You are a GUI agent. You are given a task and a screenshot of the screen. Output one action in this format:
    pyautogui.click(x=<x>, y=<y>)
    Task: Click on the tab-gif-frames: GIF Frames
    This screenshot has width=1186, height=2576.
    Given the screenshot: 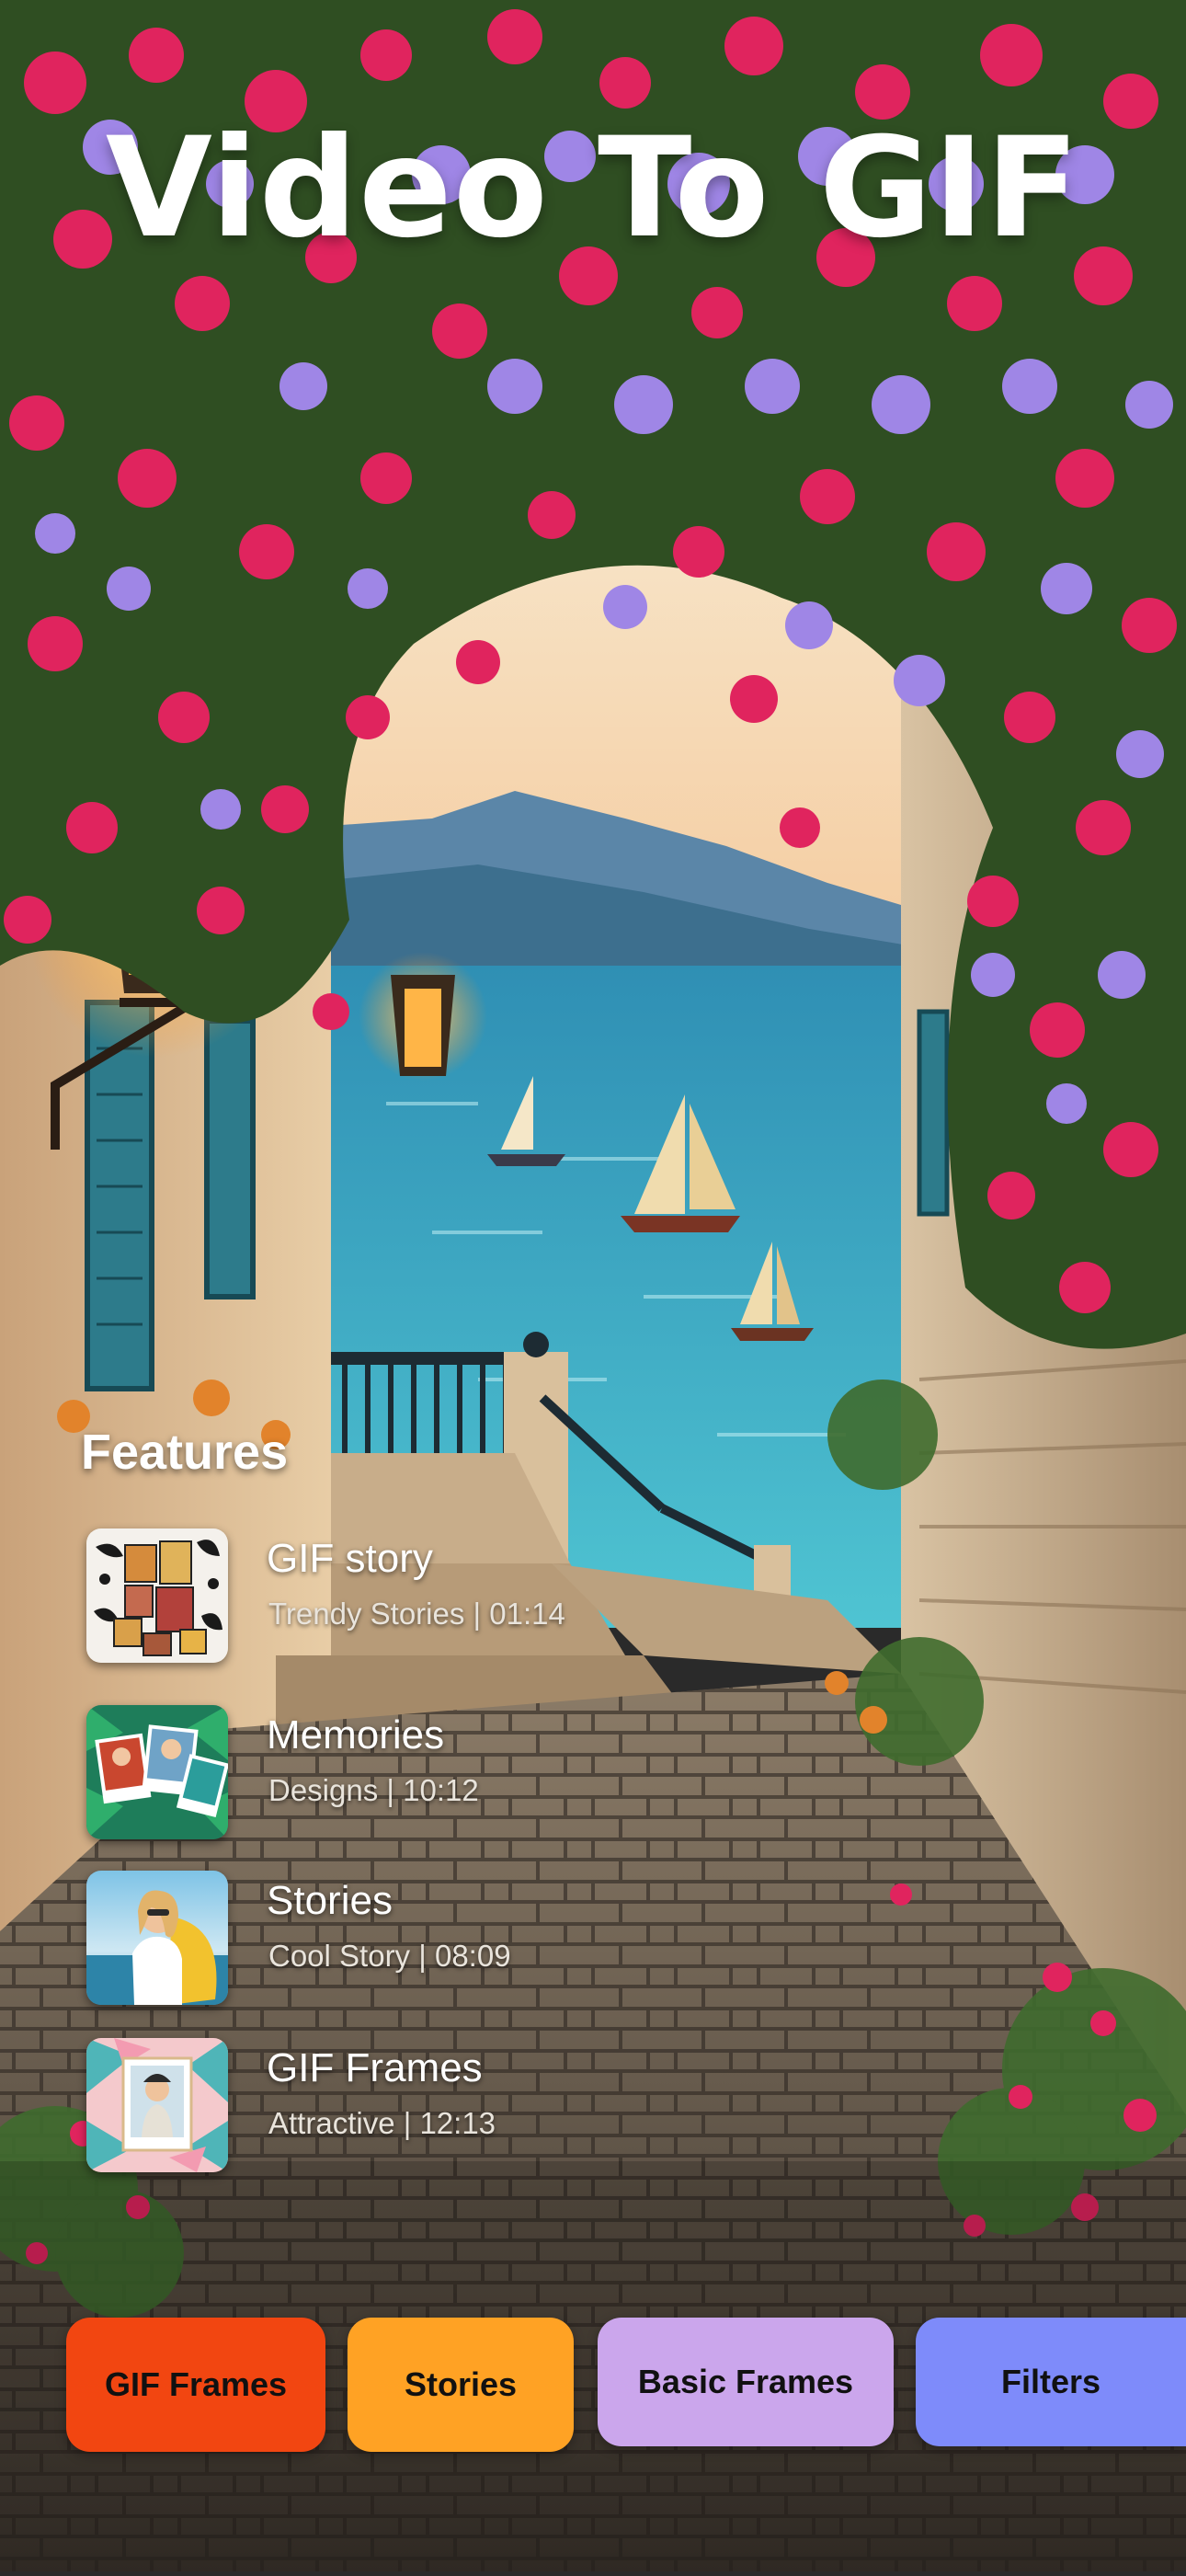 What is the action you would take?
    pyautogui.click(x=195, y=2385)
    